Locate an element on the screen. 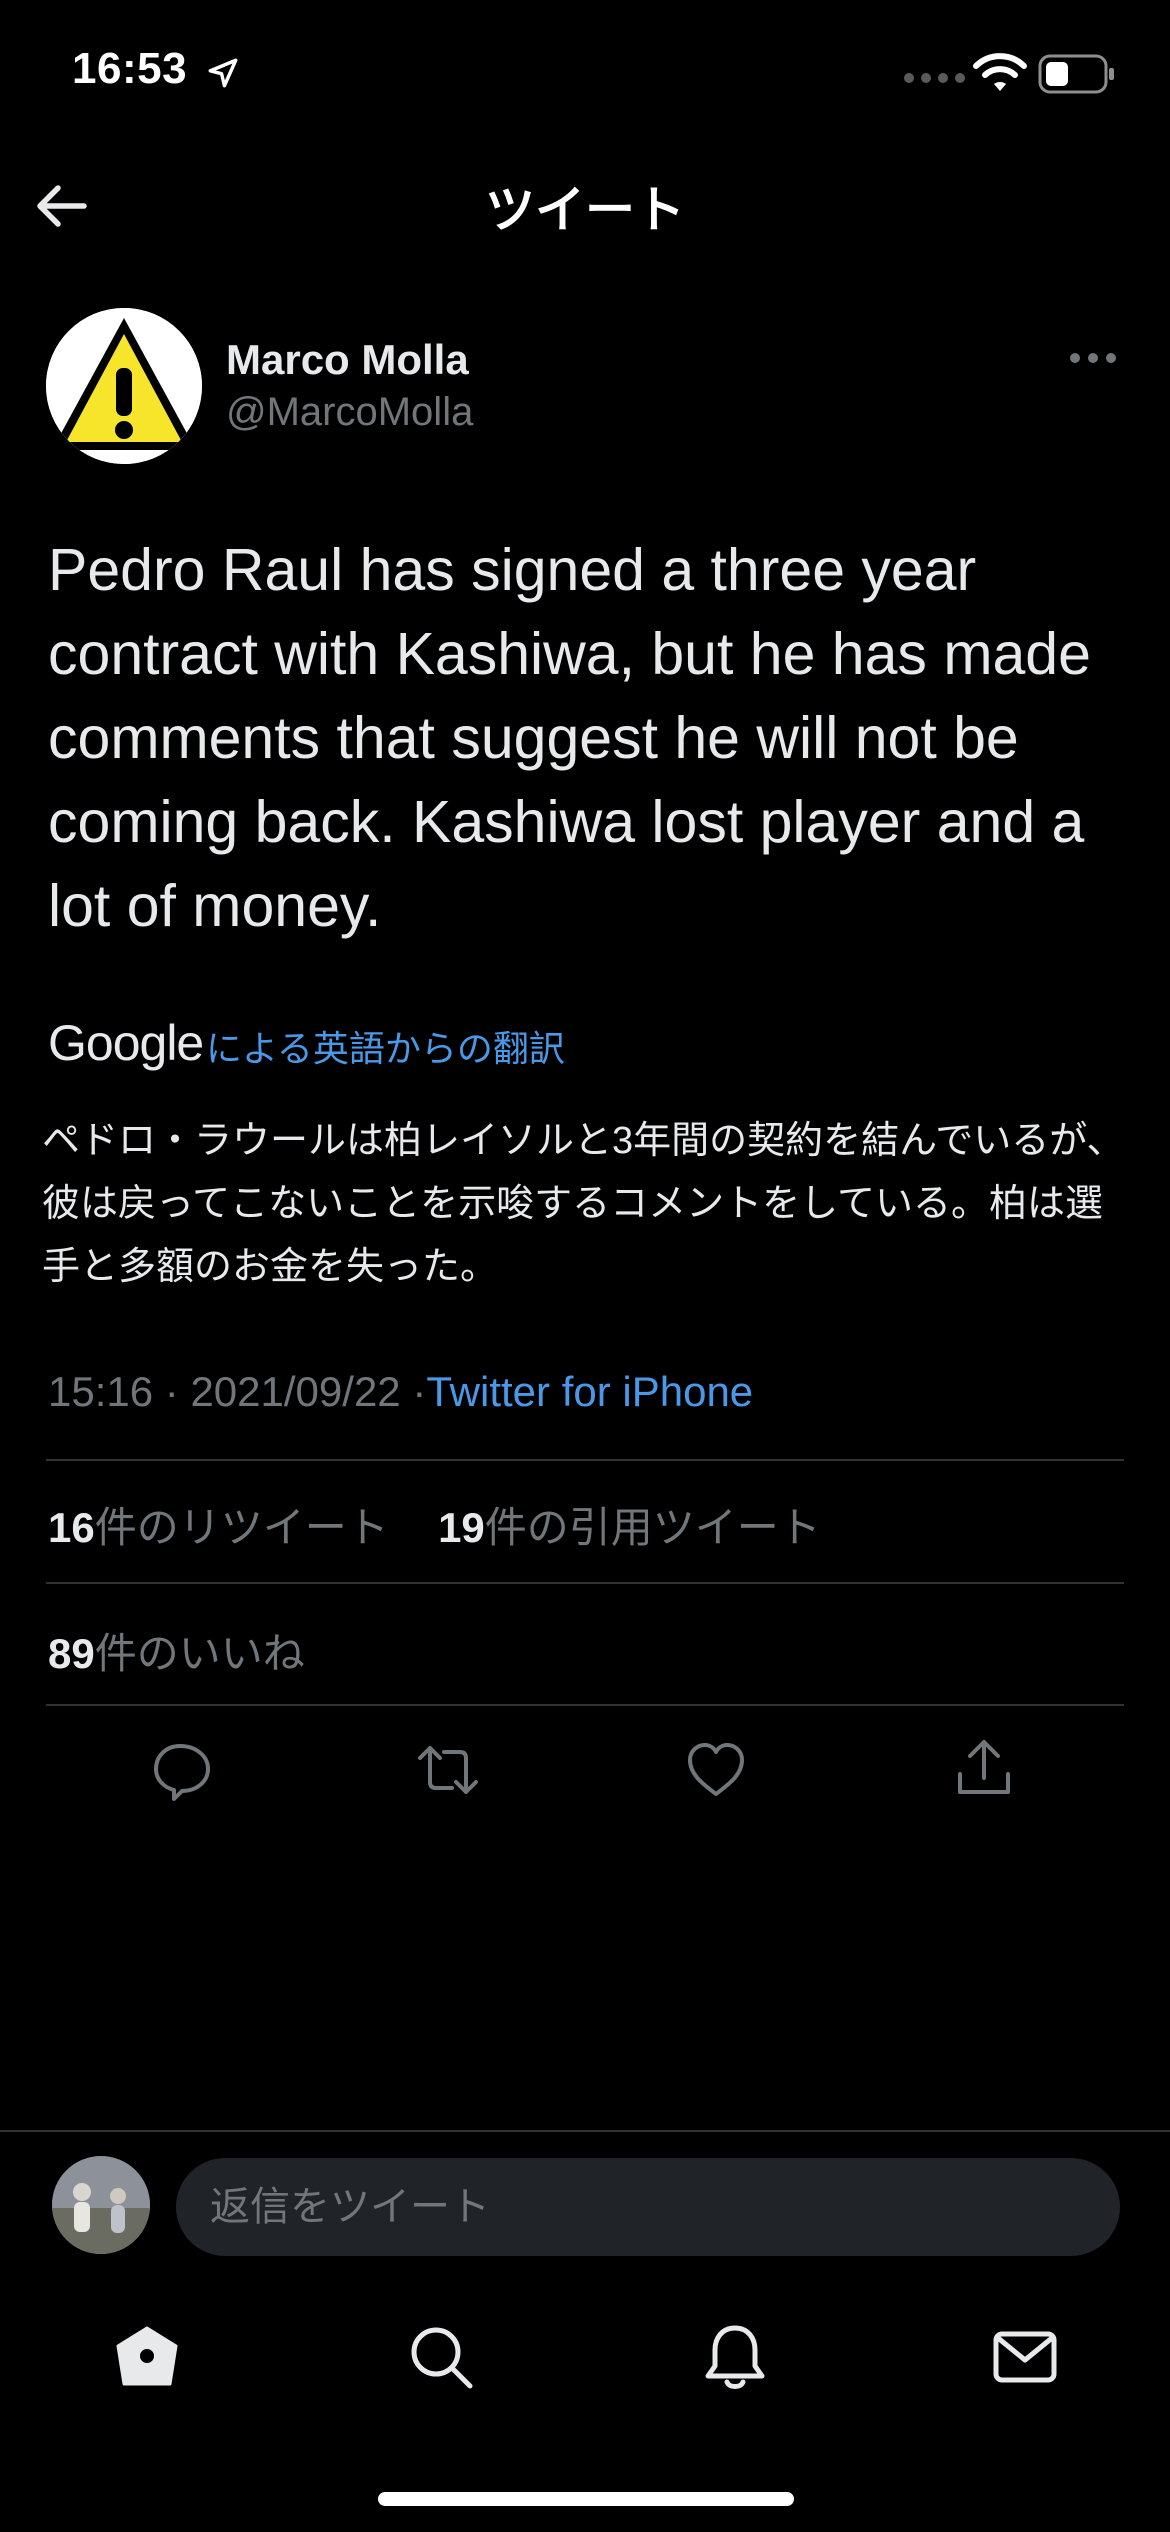 This screenshot has width=1170, height=2532. google-logo: Google is located at coordinates (126, 1043).